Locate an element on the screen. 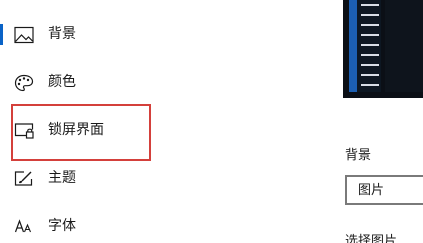 The image size is (423, 243). sidebar-item-colors: 颜色 is located at coordinates (150, 83).